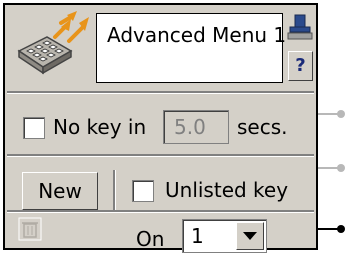 The height and width of the screenshot is (257, 350). What do you see at coordinates (262, 127) in the screenshot?
I see `seconds-unit-label: secs.` at bounding box center [262, 127].